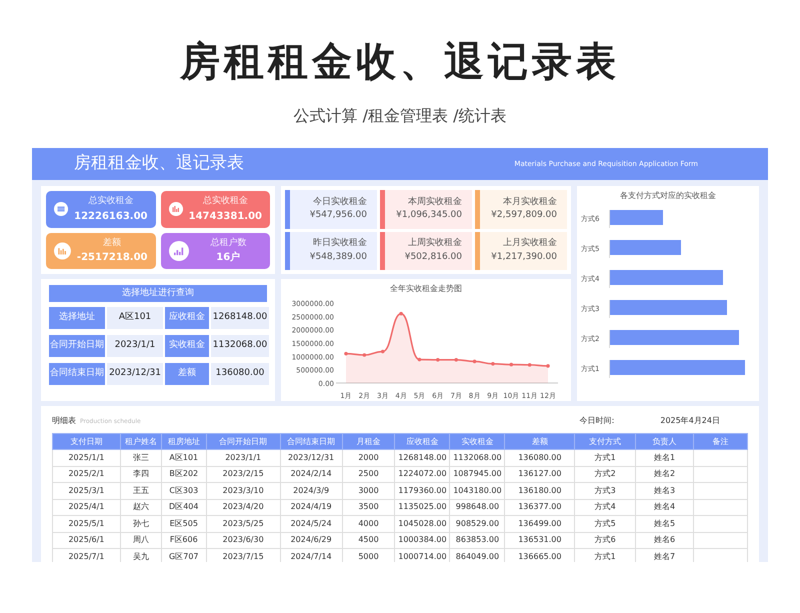  I want to click on table-cell: 姓名1, so click(665, 458).